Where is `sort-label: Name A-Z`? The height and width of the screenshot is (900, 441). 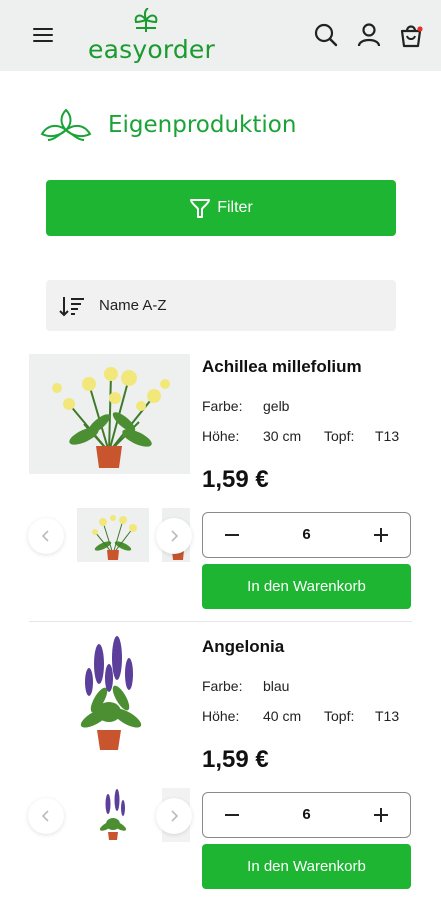
sort-label: Name A-Z is located at coordinates (133, 305).